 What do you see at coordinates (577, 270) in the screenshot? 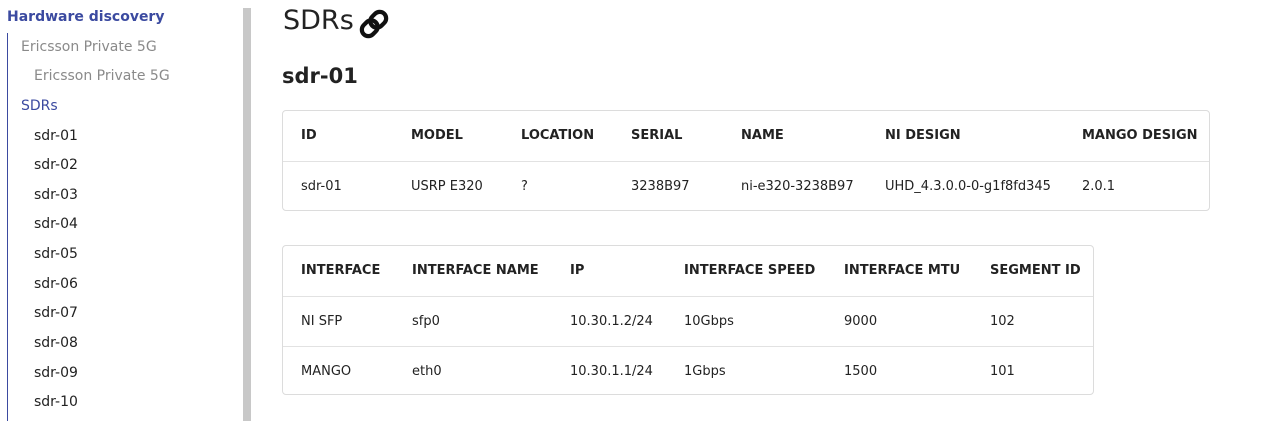
I see `column-header-ip: IP` at bounding box center [577, 270].